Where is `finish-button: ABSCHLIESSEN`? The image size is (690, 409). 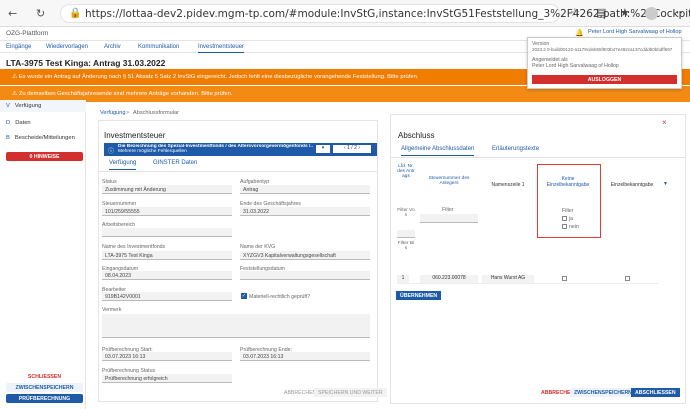 finish-button: ABSCHLIESSEN is located at coordinates (655, 392).